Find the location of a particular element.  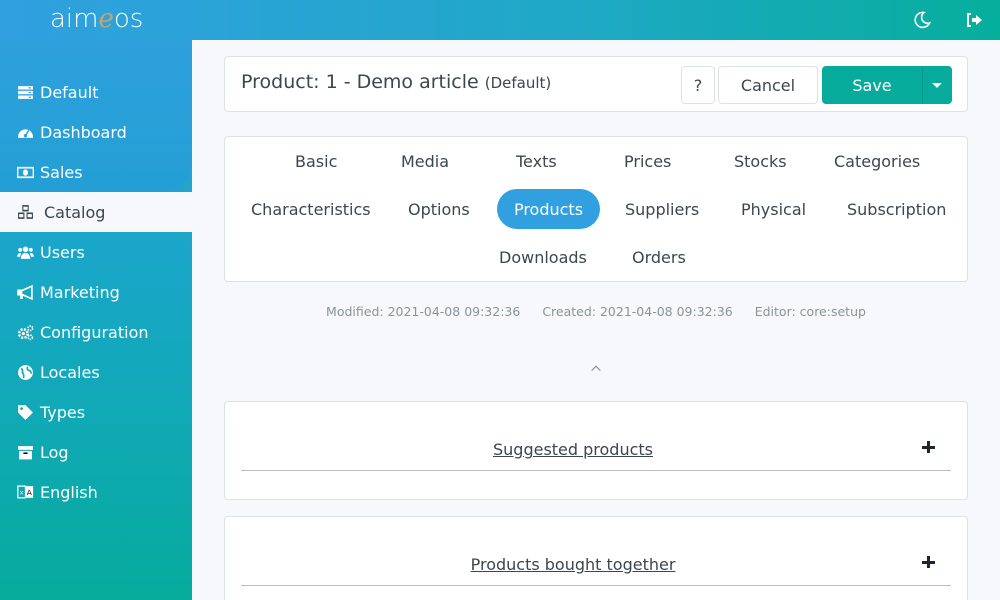

tab-texts: Texts is located at coordinates (536, 161).